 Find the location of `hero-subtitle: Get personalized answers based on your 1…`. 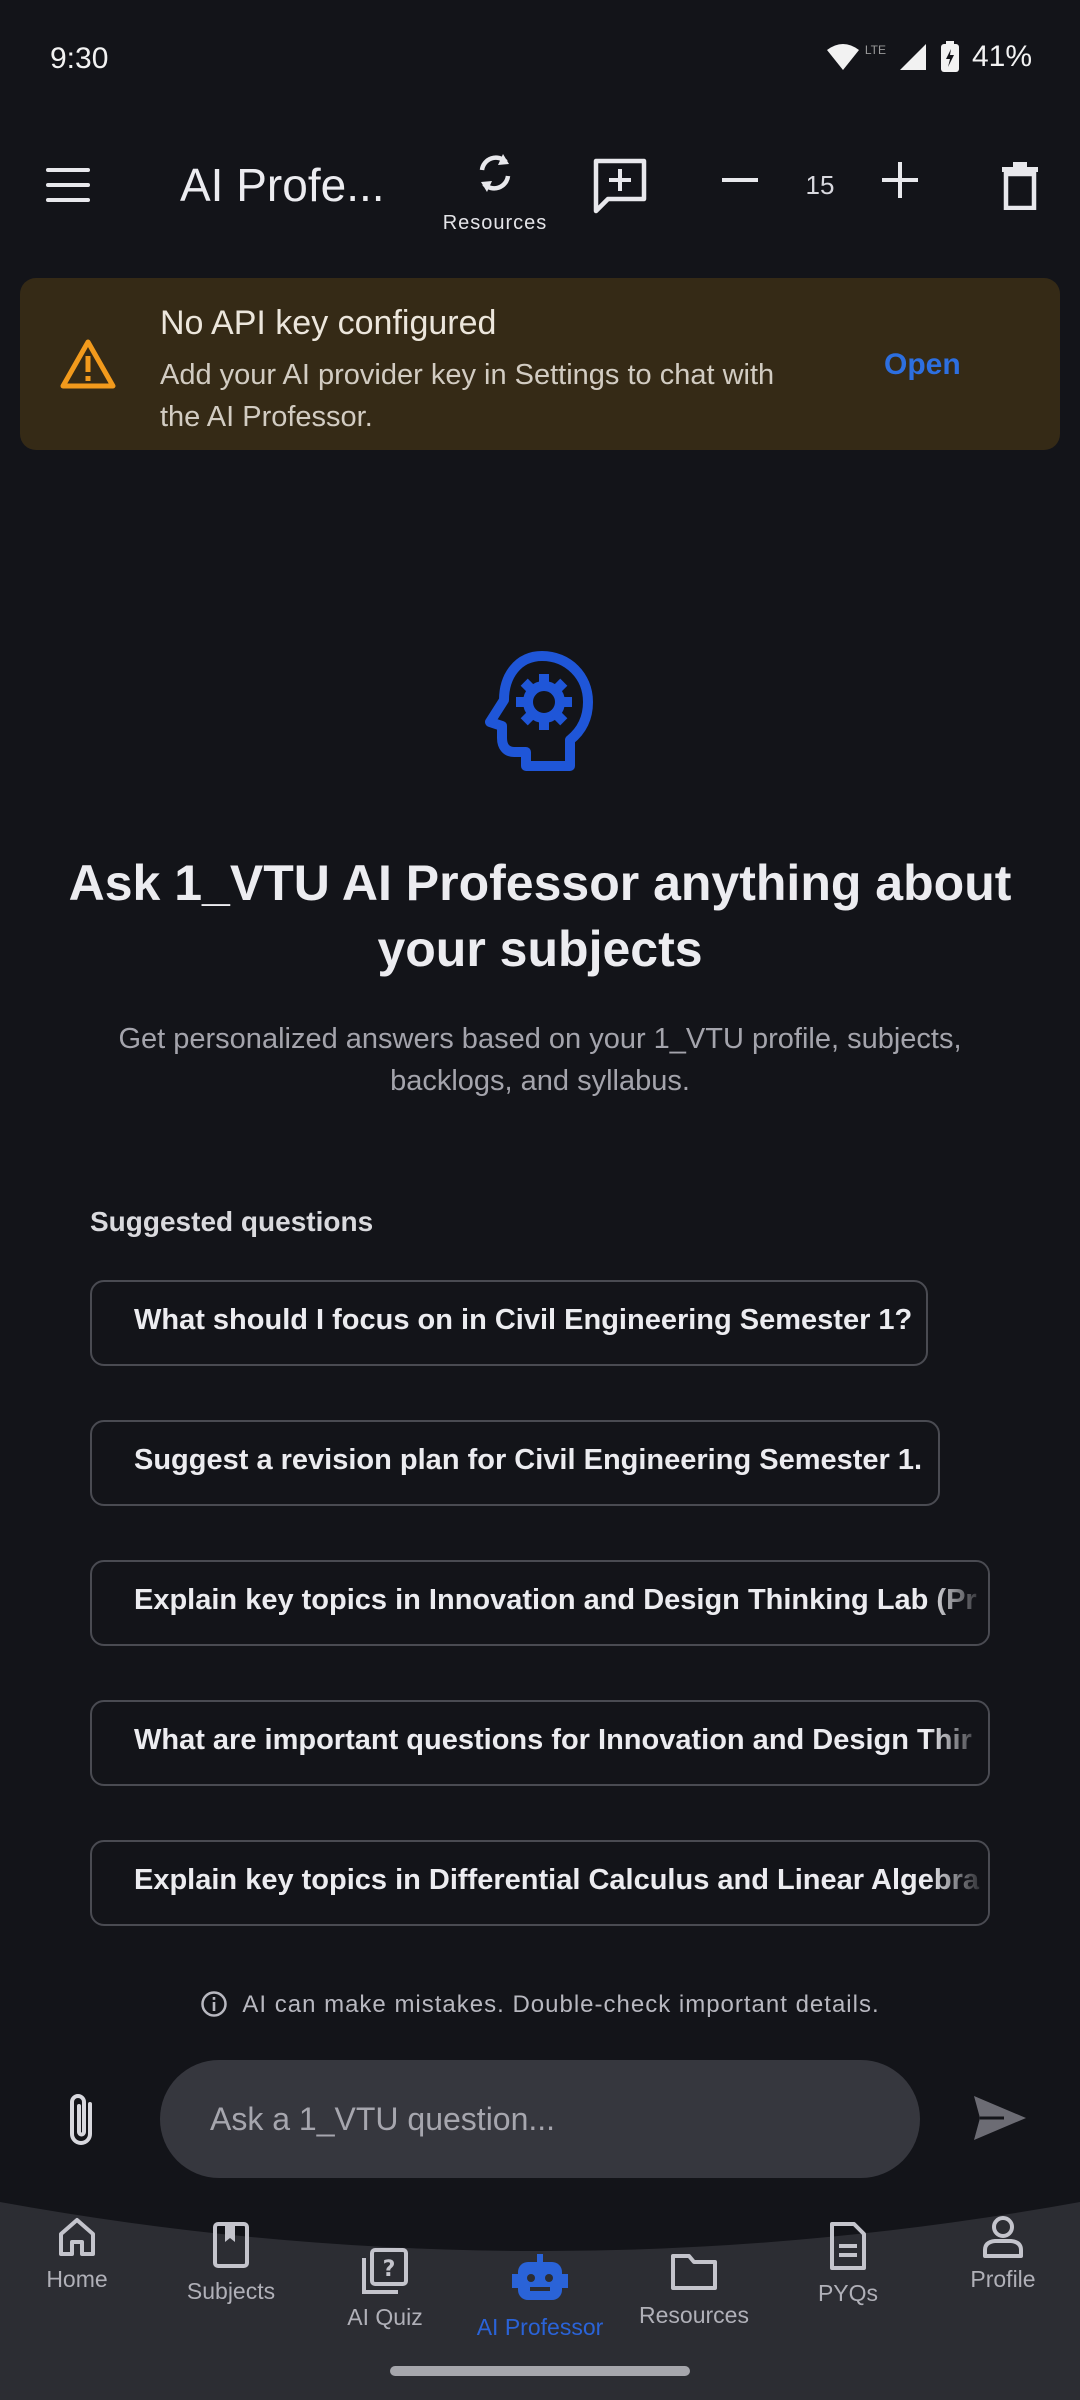

hero-subtitle: Get personalized answers based on your 1… is located at coordinates (540, 1060).